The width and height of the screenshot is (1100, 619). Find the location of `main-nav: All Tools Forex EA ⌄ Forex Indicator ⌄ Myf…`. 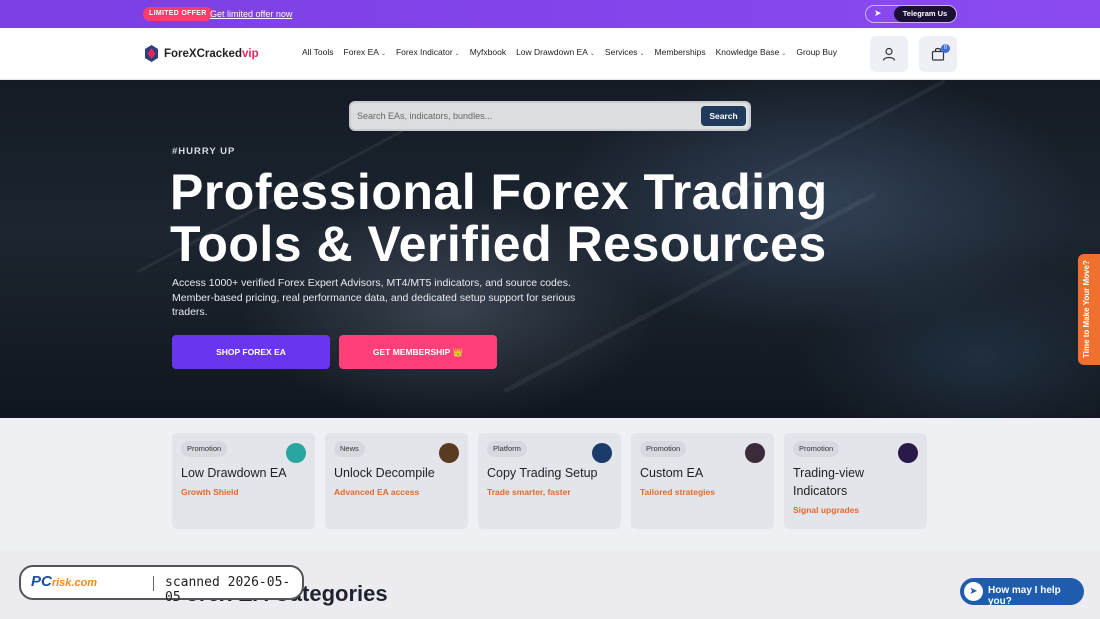

main-nav: All Tools Forex EA ⌄ Forex Indicator ⌄ Myf… is located at coordinates (569, 53).